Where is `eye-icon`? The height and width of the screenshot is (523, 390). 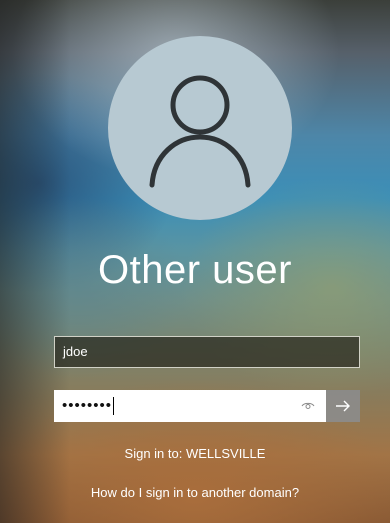
eye-icon is located at coordinates (308, 406).